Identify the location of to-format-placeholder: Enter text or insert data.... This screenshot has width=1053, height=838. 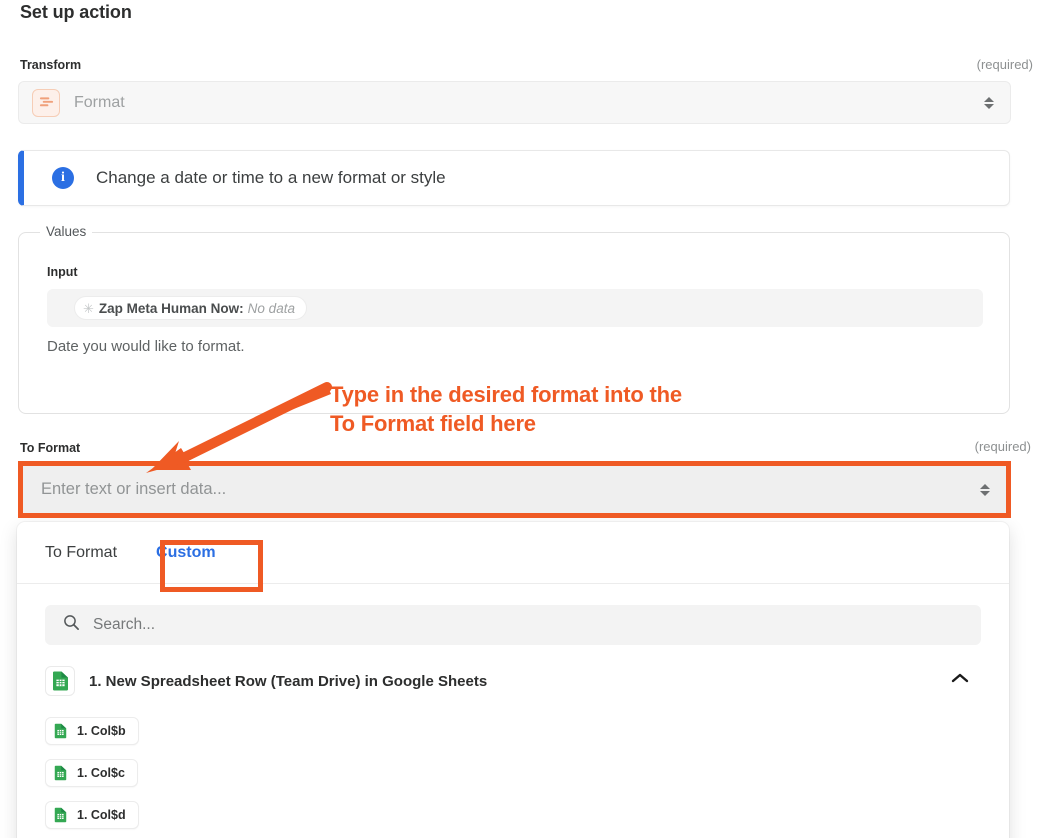
(134, 489).